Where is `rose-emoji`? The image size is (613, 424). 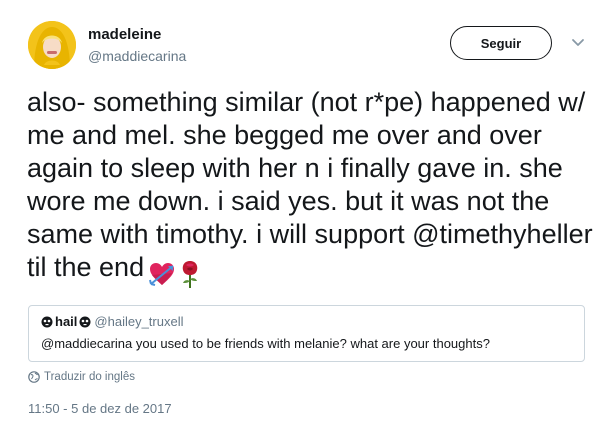 rose-emoji is located at coordinates (190, 274).